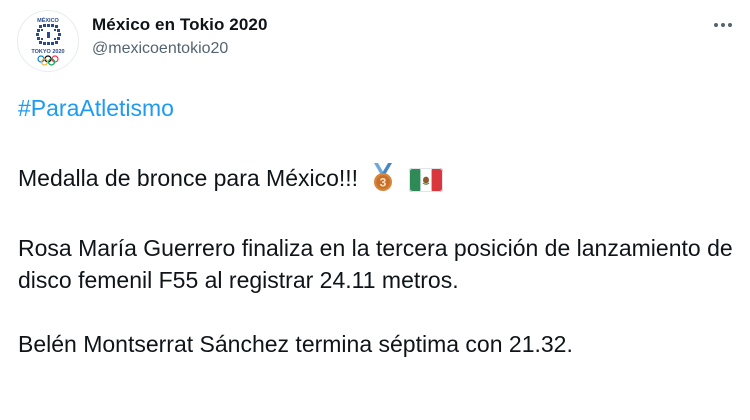  I want to click on user-handle: @mexicoentokio20, so click(180, 49).